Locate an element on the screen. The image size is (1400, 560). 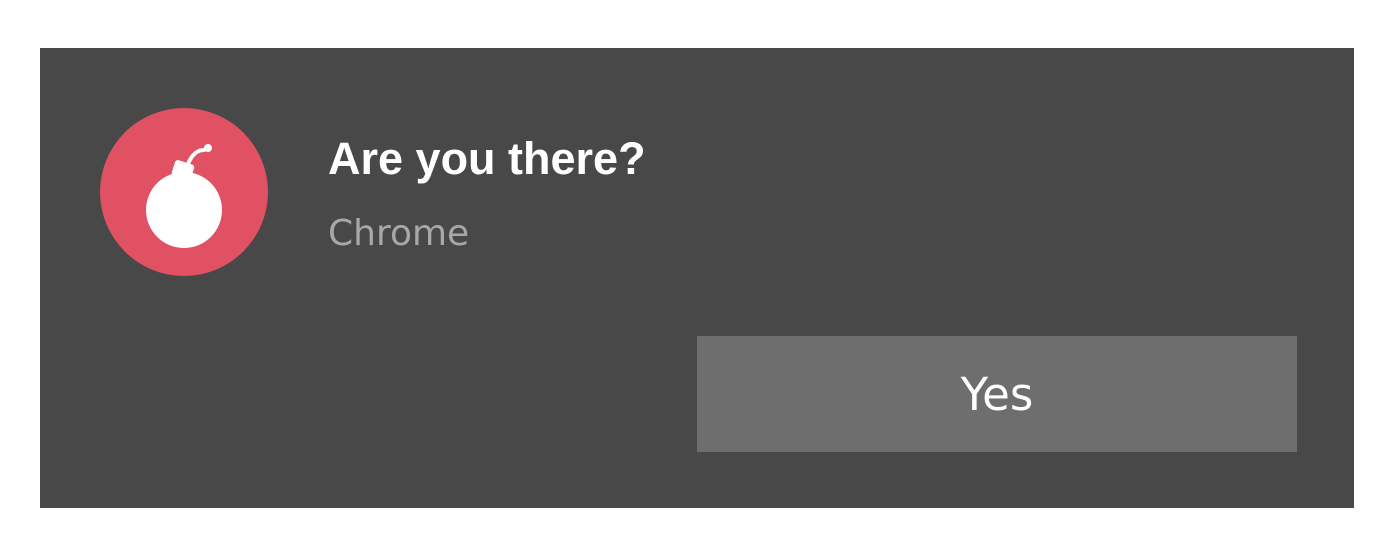
app-icon is located at coordinates (184, 192).